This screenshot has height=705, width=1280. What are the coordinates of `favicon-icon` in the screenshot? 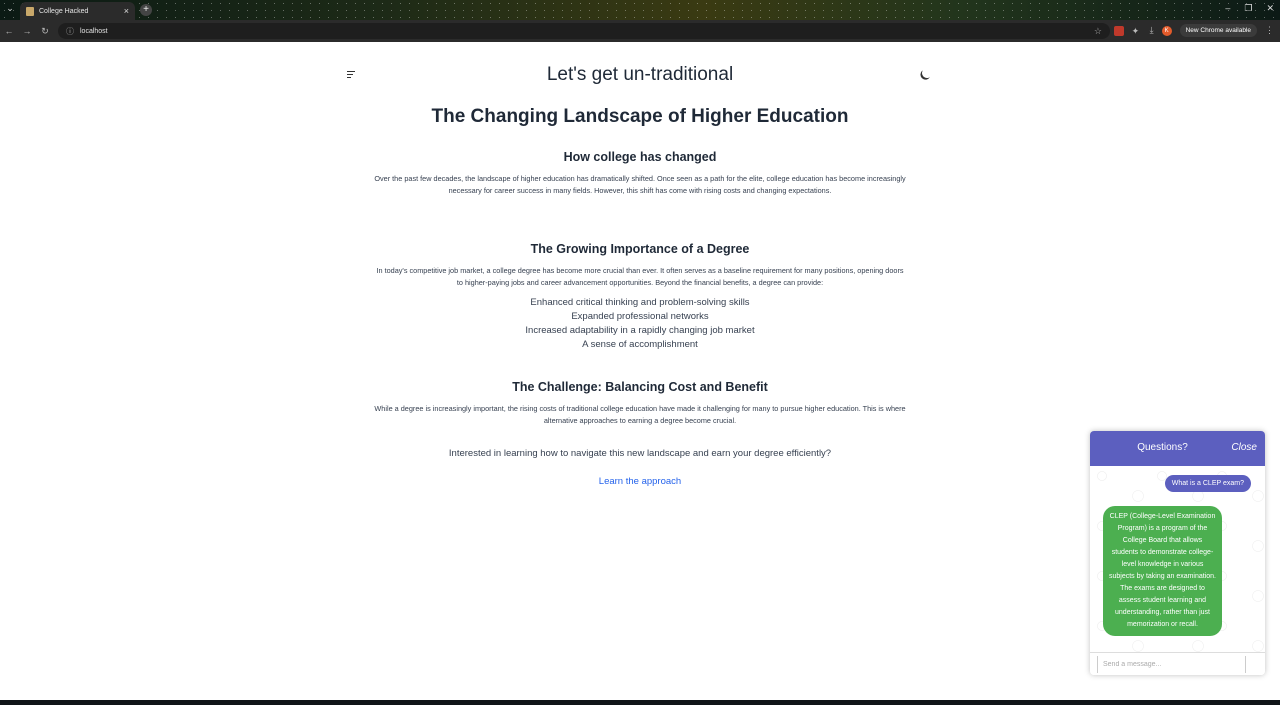 It's located at (30, 11).